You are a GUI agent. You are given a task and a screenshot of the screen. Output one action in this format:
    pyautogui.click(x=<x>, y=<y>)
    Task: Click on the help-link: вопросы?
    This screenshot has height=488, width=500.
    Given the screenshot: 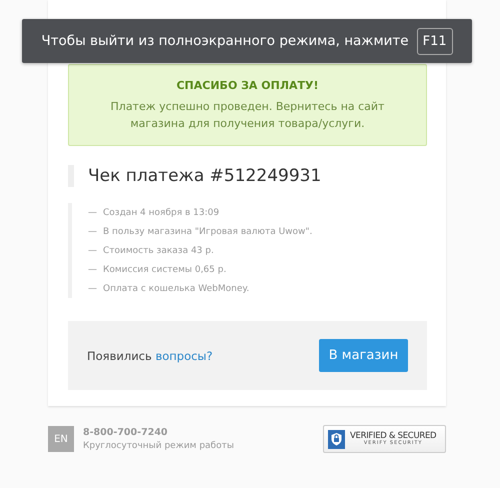 What is the action you would take?
    pyautogui.click(x=184, y=355)
    